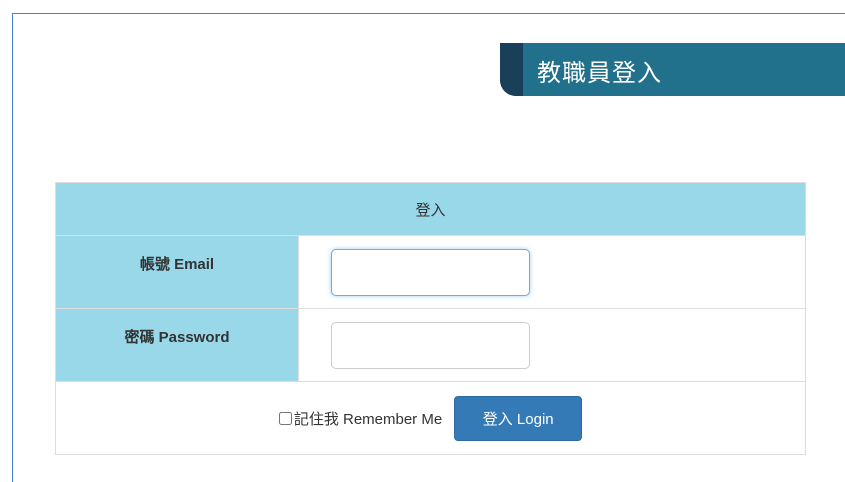  What do you see at coordinates (177, 272) in the screenshot?
I see `email-label: 帳號 Email` at bounding box center [177, 272].